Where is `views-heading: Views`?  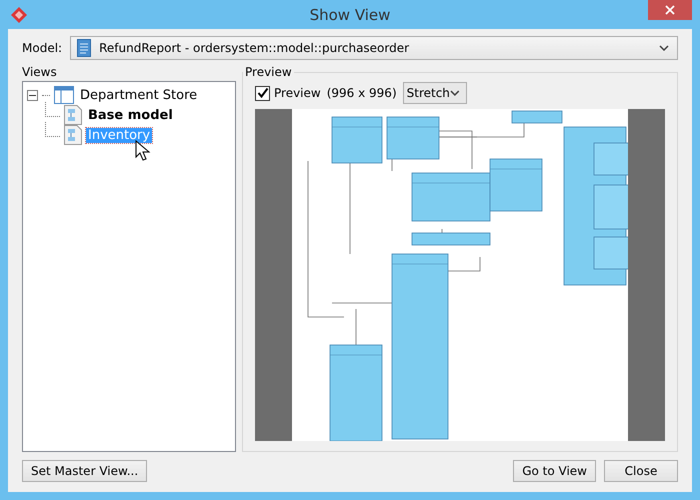 views-heading: Views is located at coordinates (40, 72).